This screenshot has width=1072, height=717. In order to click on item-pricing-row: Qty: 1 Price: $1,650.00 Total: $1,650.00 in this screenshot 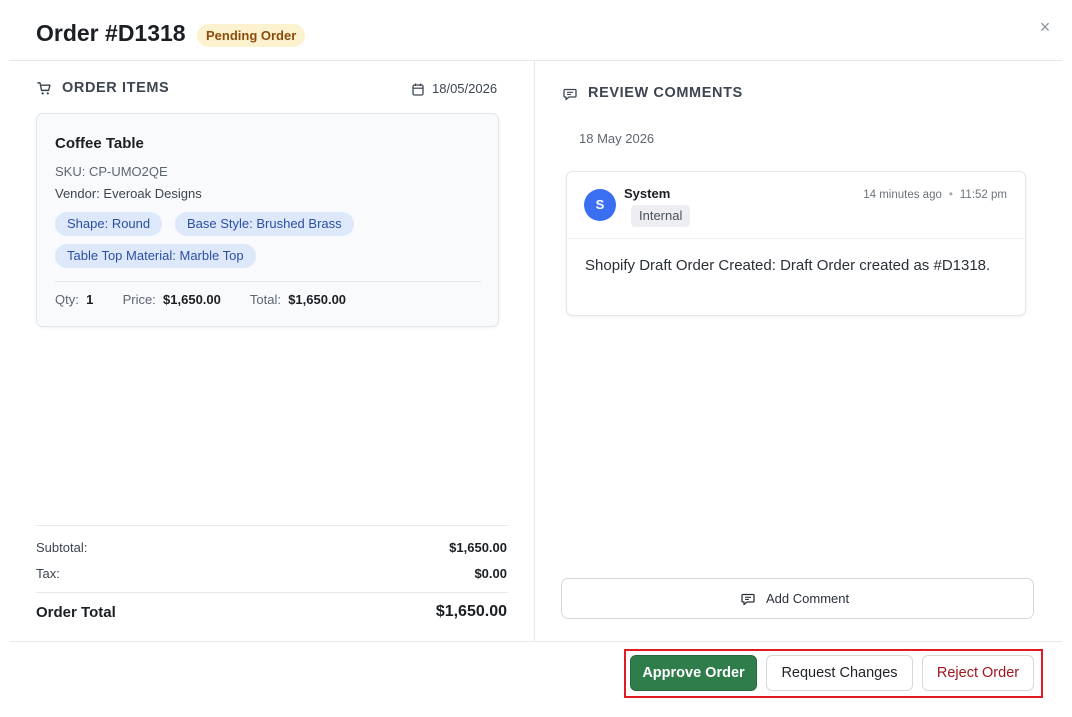, I will do `click(200, 299)`.